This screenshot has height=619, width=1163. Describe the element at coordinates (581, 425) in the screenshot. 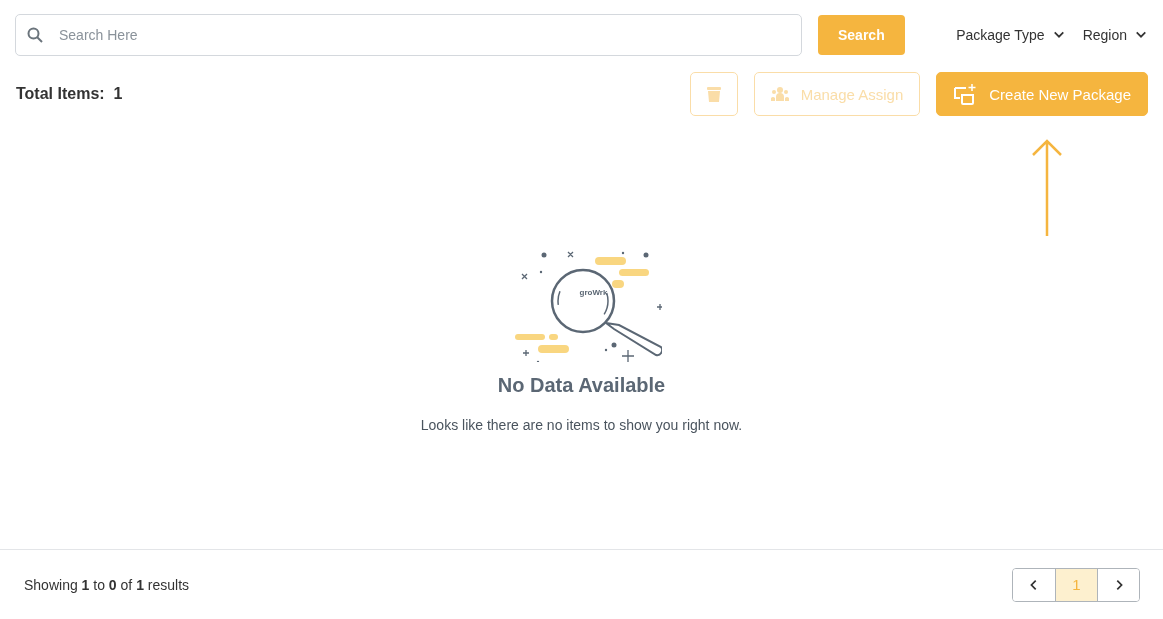

I see `empty-state-message: Looks like there are no items to show you right now.` at that location.